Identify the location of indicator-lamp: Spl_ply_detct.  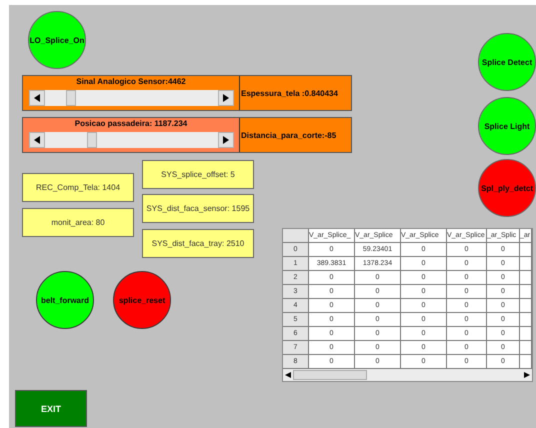
(507, 188).